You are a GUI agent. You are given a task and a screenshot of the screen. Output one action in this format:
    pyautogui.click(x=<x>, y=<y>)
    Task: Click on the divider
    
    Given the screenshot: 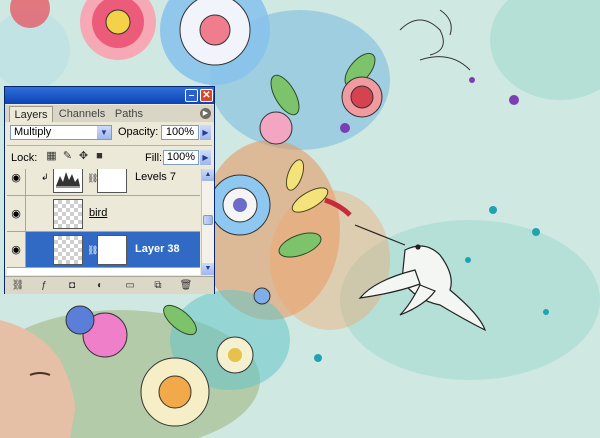 What is the action you would take?
    pyautogui.click(x=109, y=145)
    